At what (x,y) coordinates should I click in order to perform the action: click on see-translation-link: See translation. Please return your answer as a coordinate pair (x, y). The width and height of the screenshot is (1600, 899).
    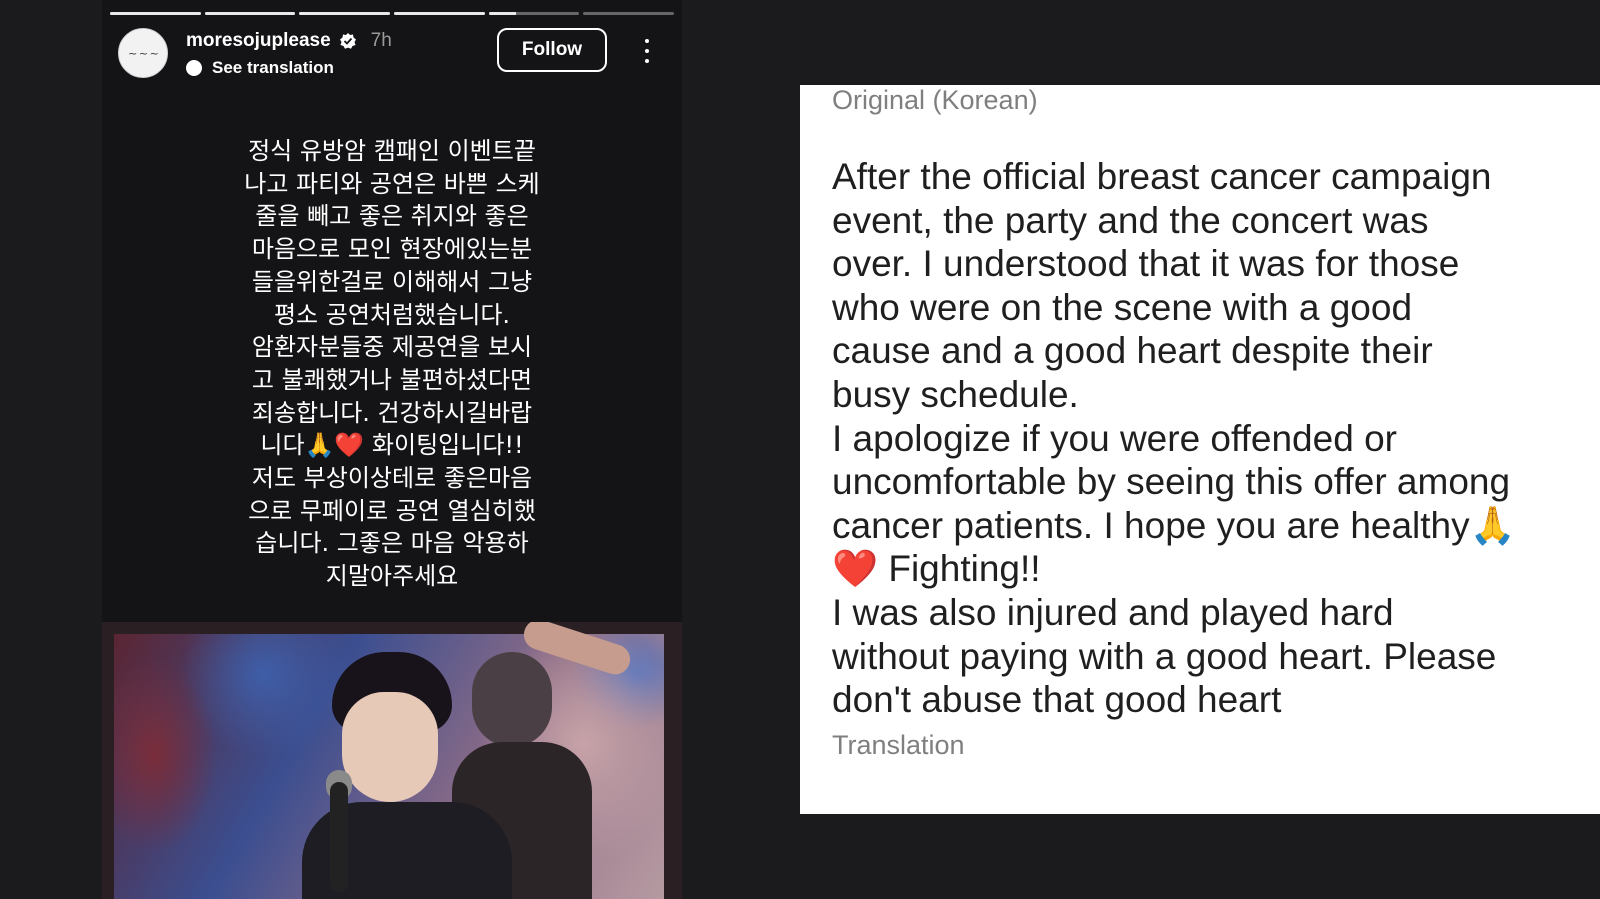
    Looking at the image, I should click on (260, 68).